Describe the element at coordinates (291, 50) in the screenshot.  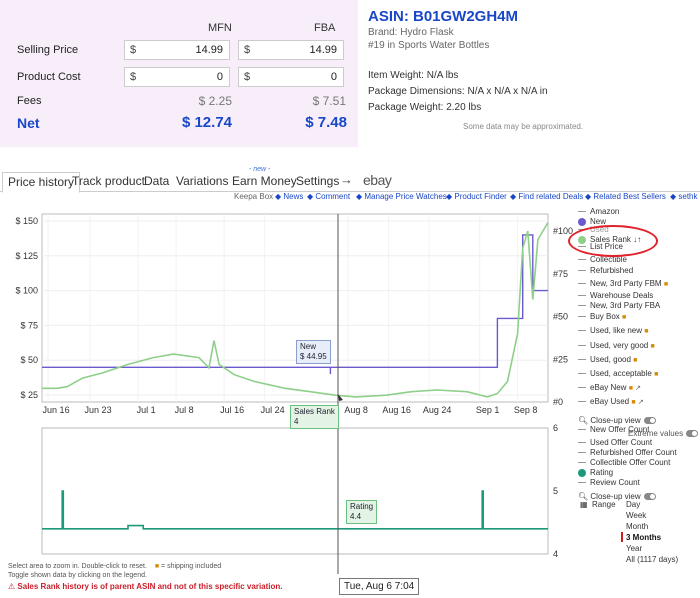
I see `selling-price-fba-input: $ 14.99` at that location.